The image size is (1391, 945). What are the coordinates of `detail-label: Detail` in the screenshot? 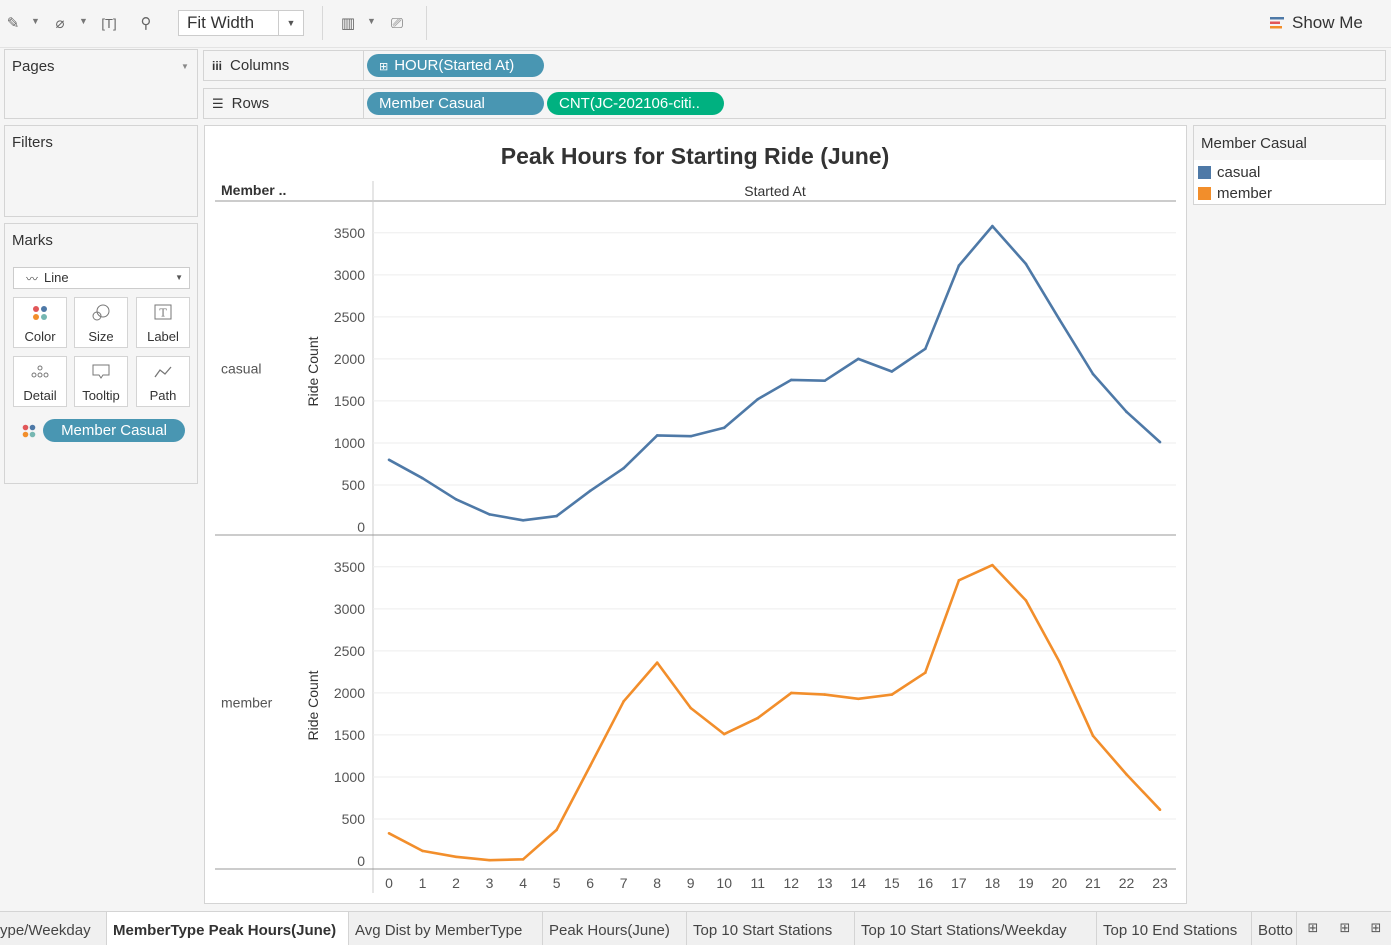 It's located at (40, 395).